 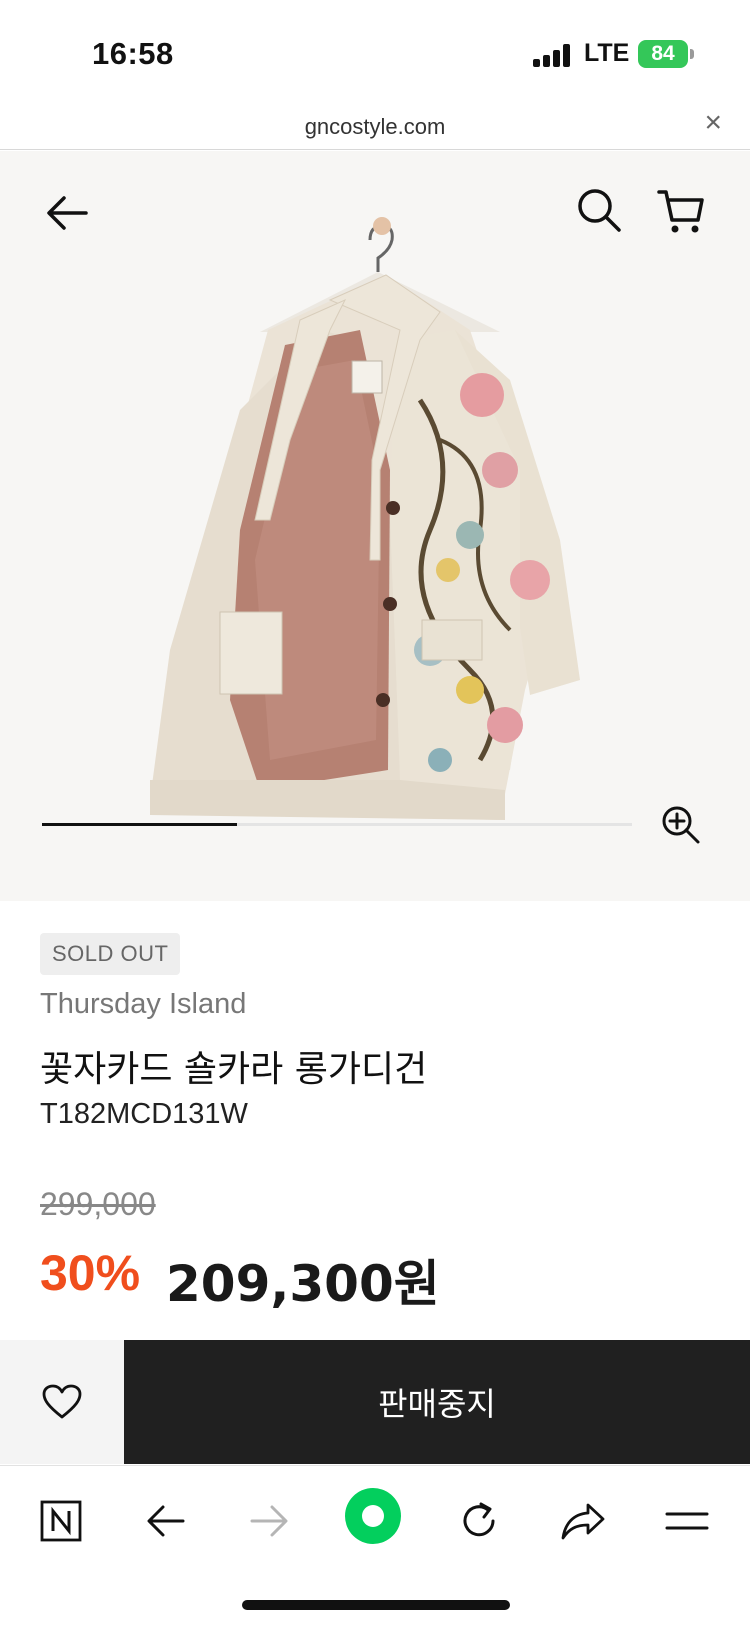 I want to click on url-text: gncostyle.com, so click(x=375, y=127).